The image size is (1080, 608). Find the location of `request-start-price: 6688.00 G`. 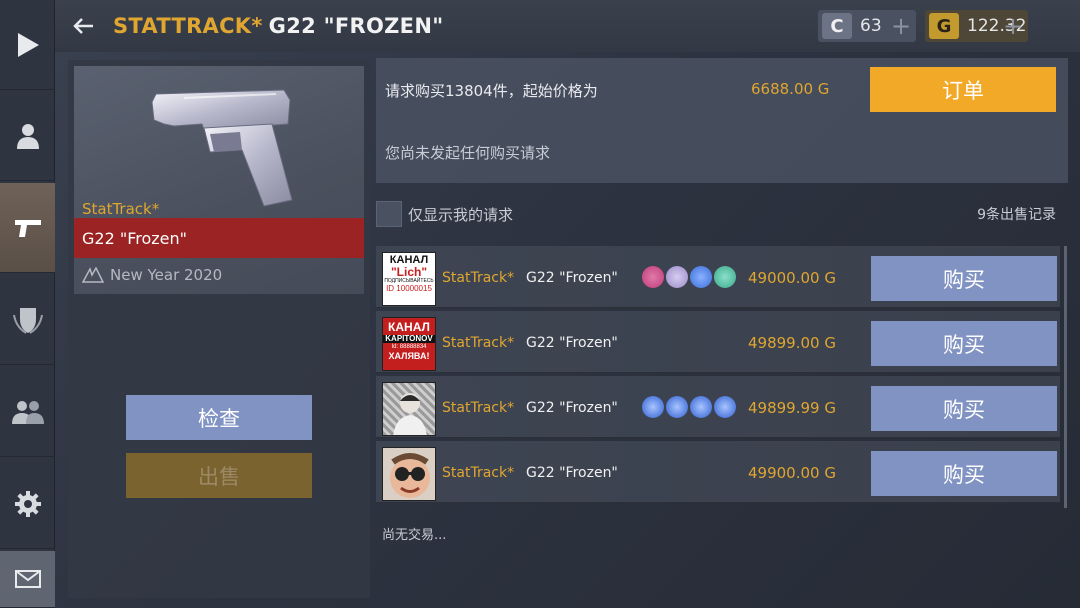

request-start-price: 6688.00 G is located at coordinates (790, 89).